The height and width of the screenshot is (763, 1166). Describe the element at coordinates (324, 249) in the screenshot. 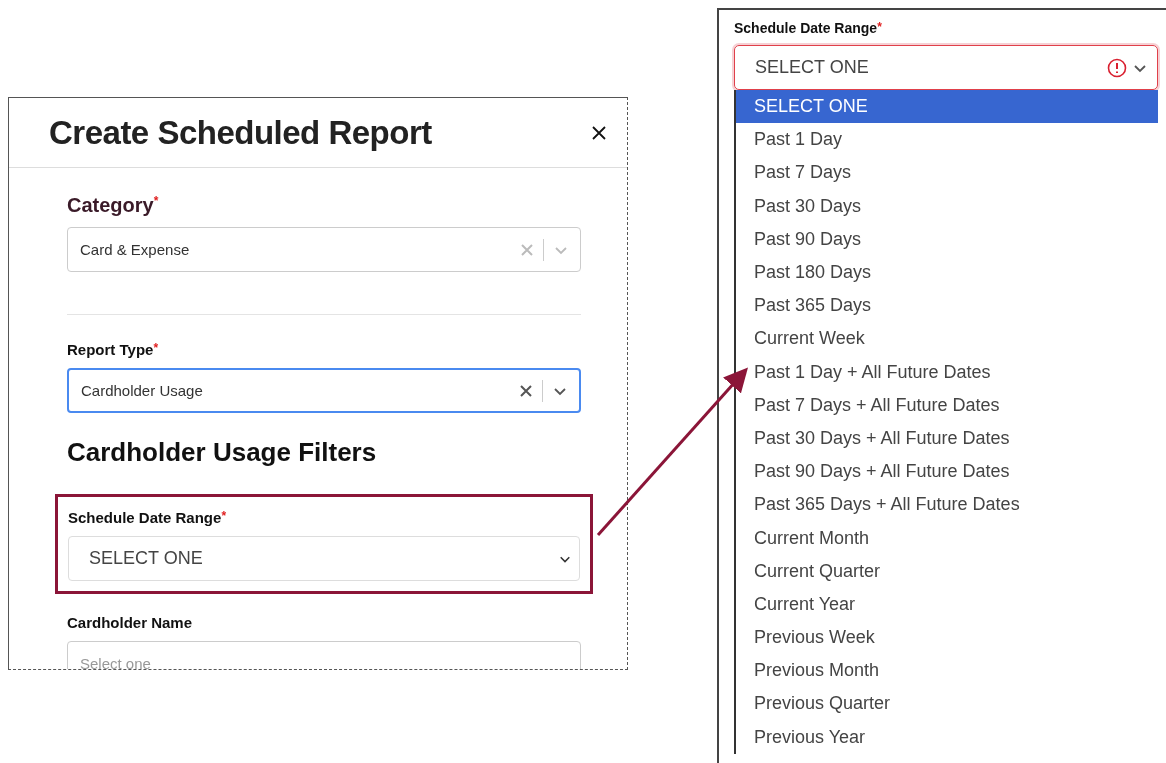

I see `select-field: Card & Expense` at that location.